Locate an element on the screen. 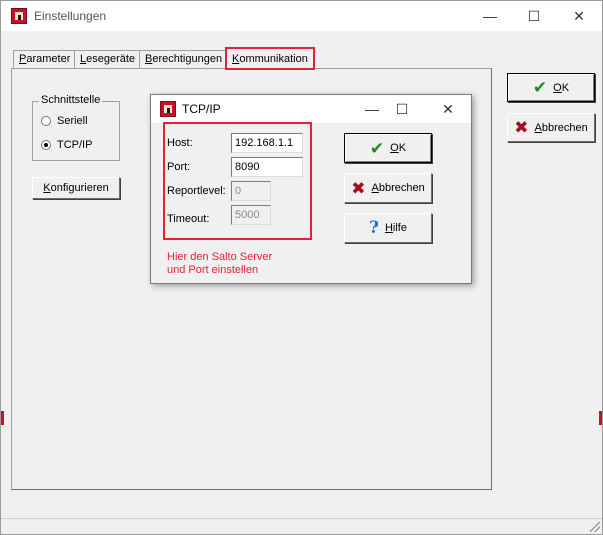 The image size is (603, 535). dialog-check-icon: ✔ is located at coordinates (377, 148).